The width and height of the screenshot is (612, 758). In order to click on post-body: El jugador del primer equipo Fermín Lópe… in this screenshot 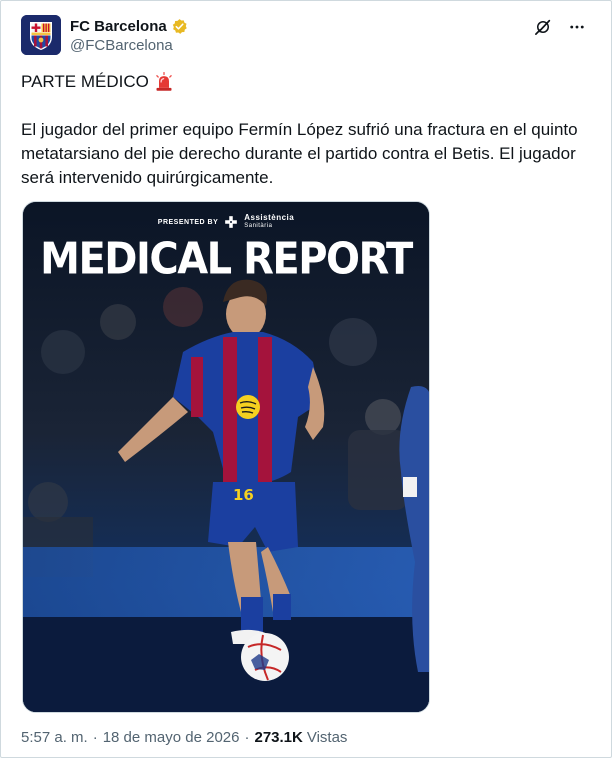, I will do `click(299, 153)`.